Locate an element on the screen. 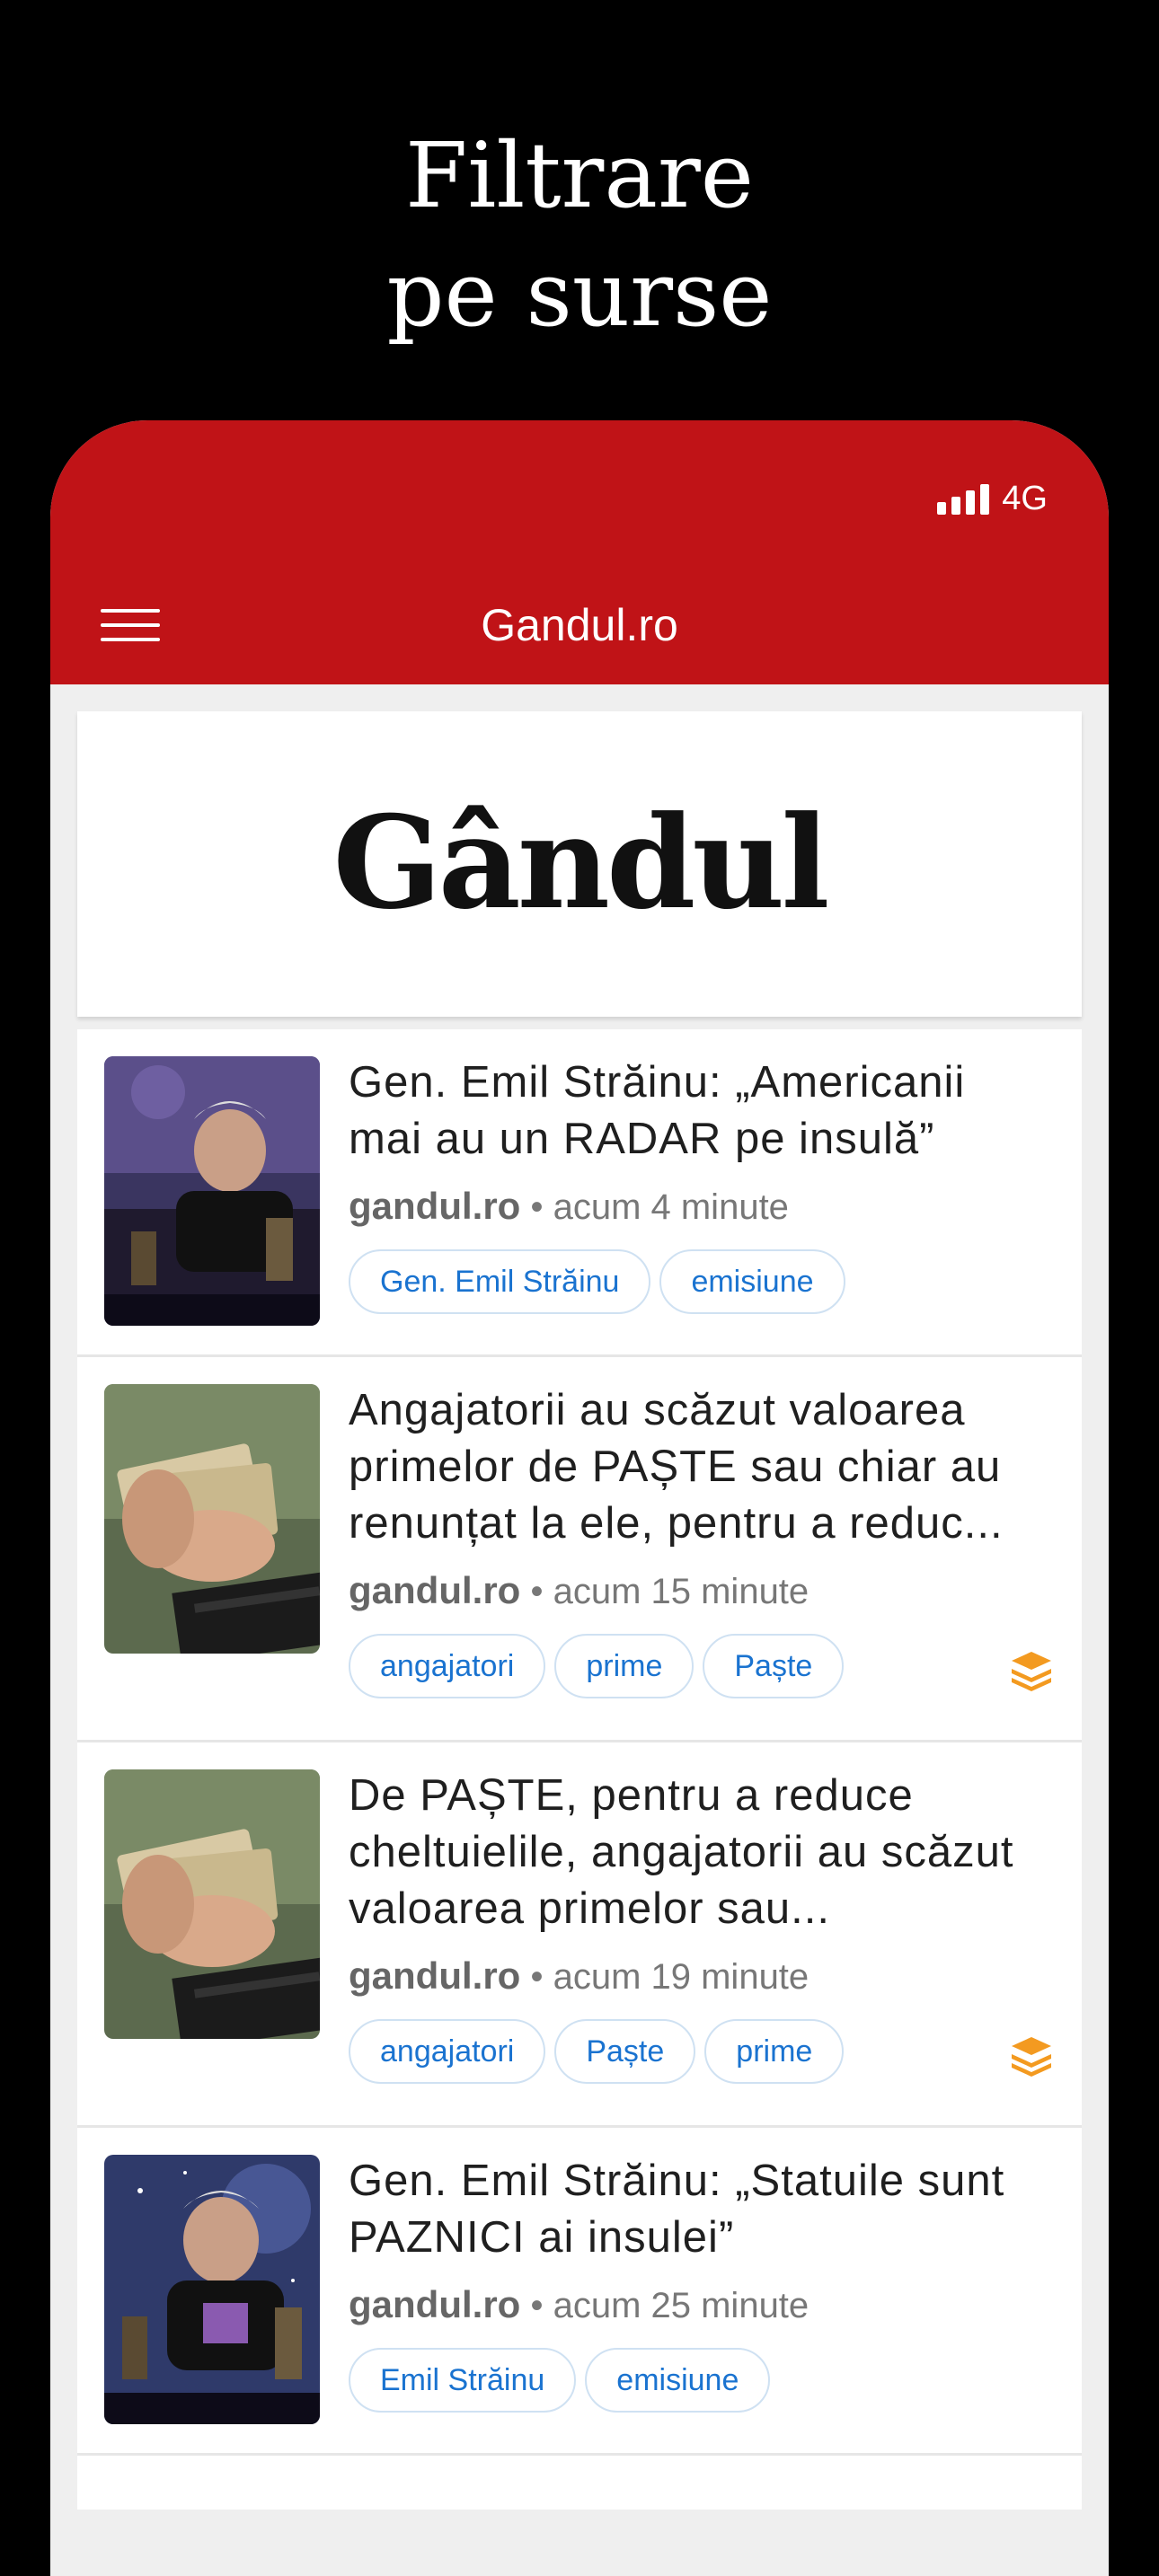  article-time: acum 15 minute is located at coordinates (681, 1591).